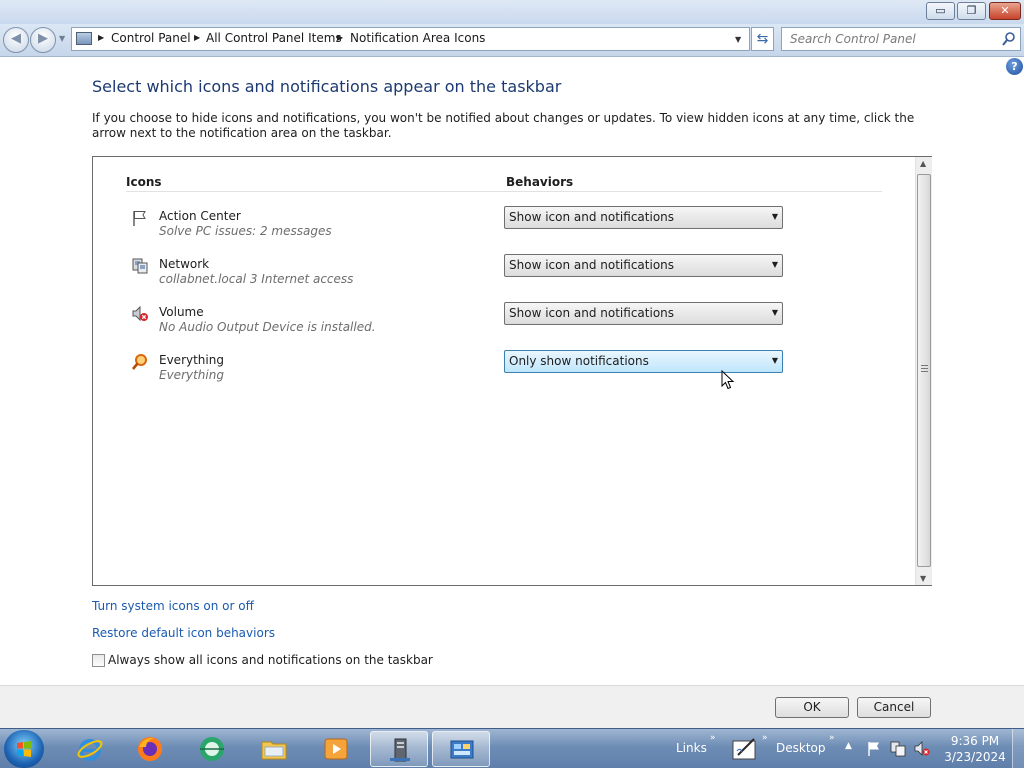  I want to click on back-button: ◀, so click(16, 40).